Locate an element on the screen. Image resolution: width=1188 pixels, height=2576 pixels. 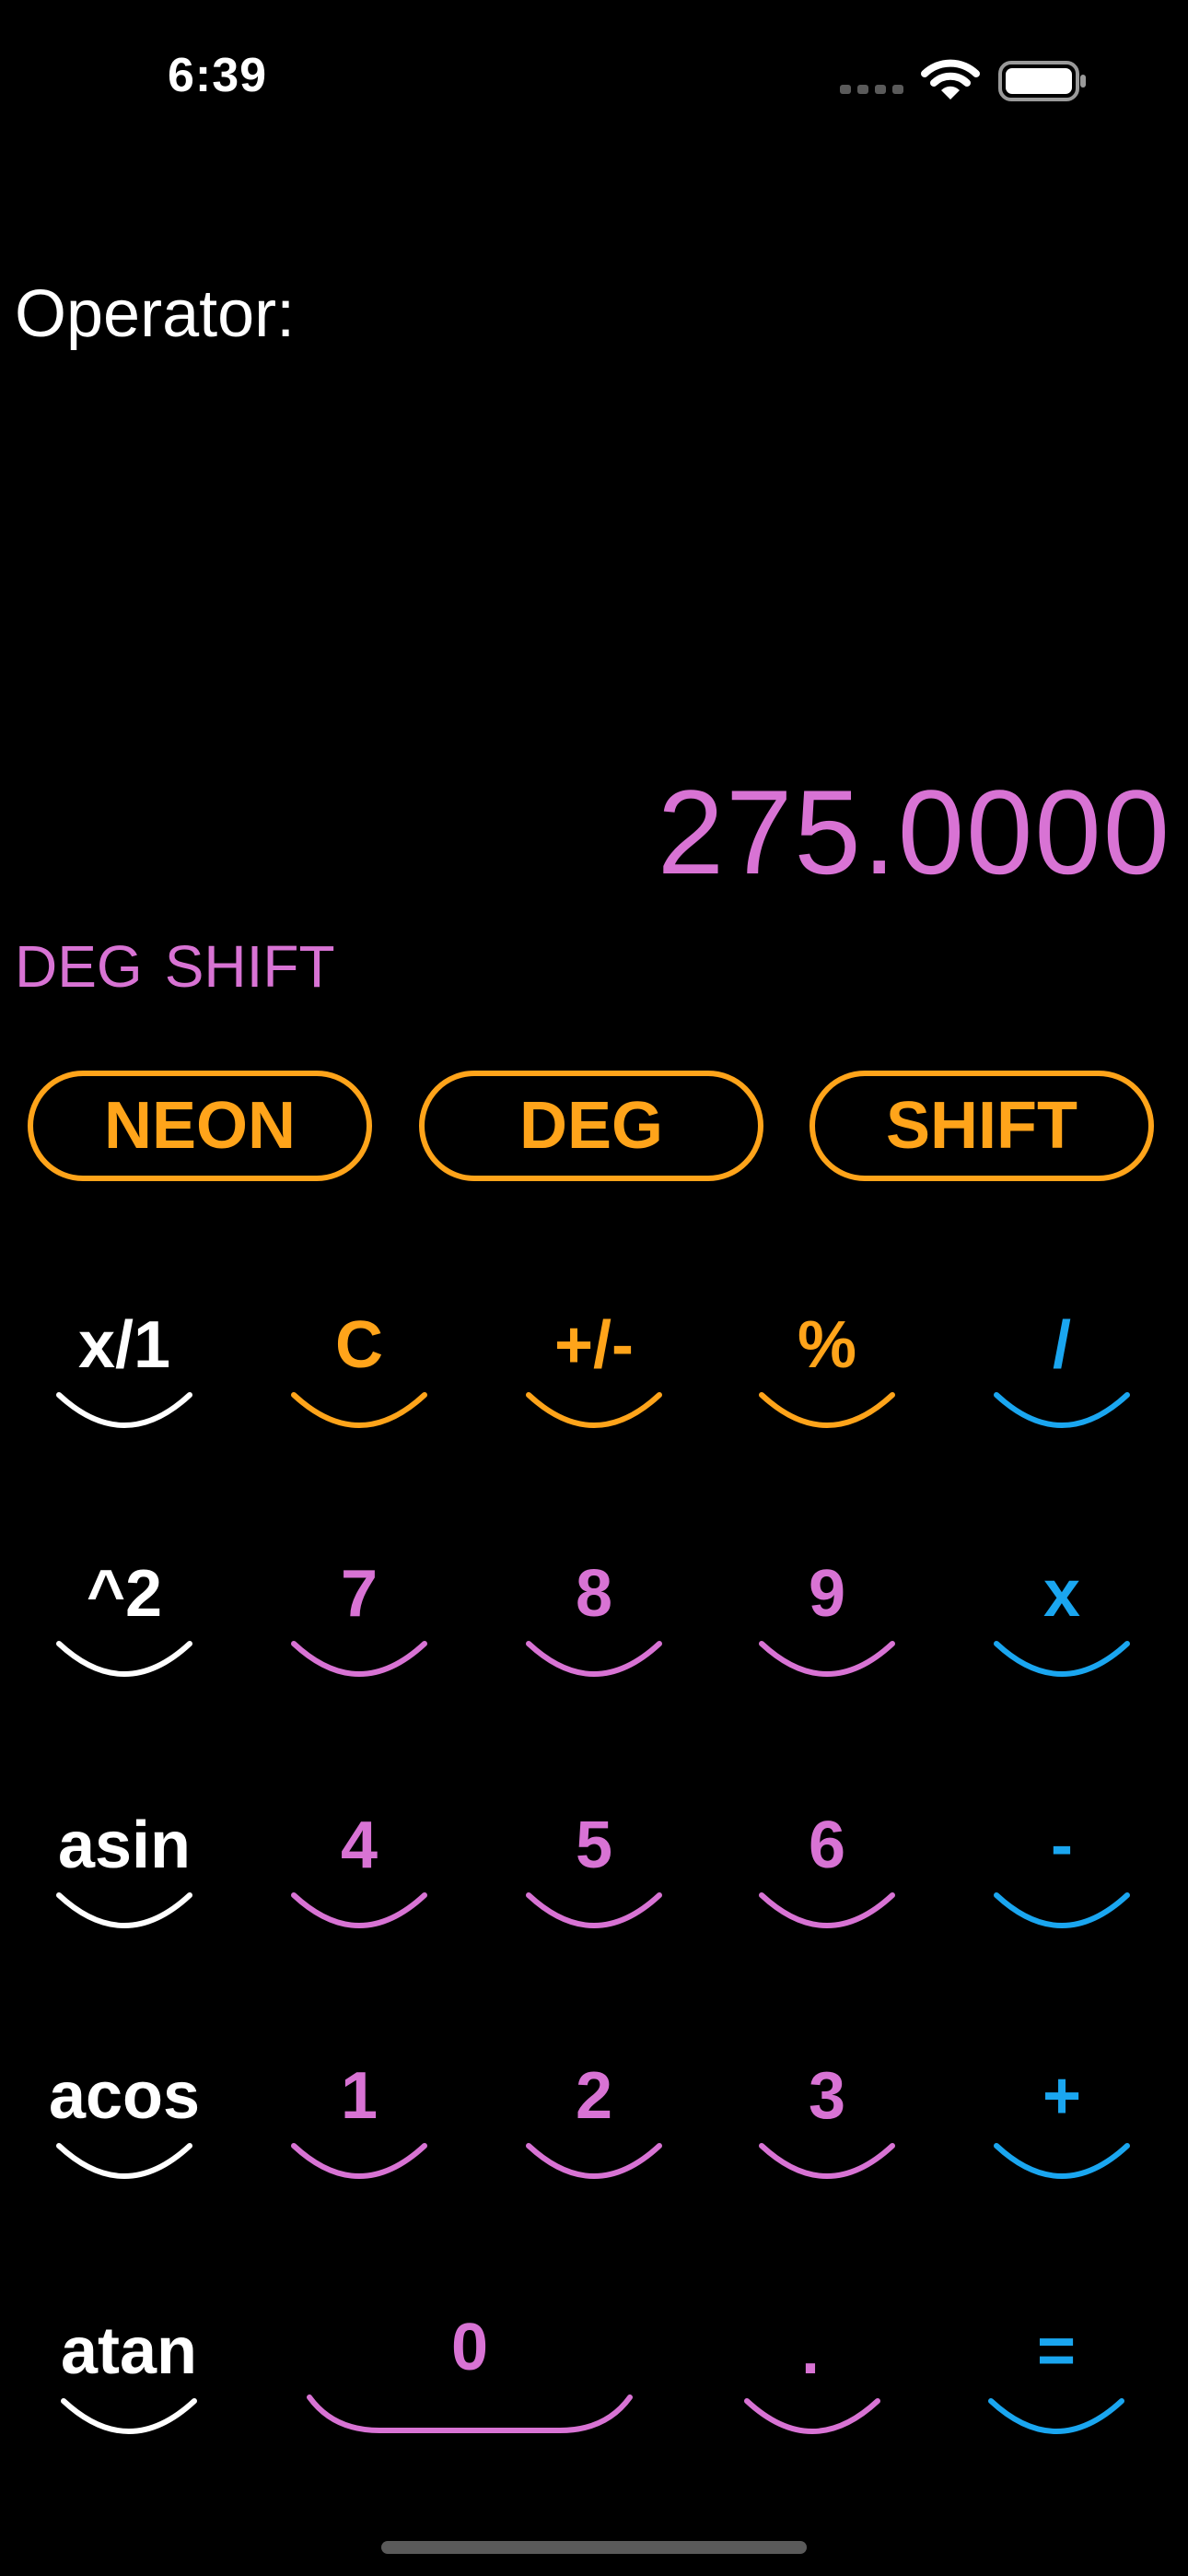
digit-2-key: 2 is located at coordinates (594, 2133).